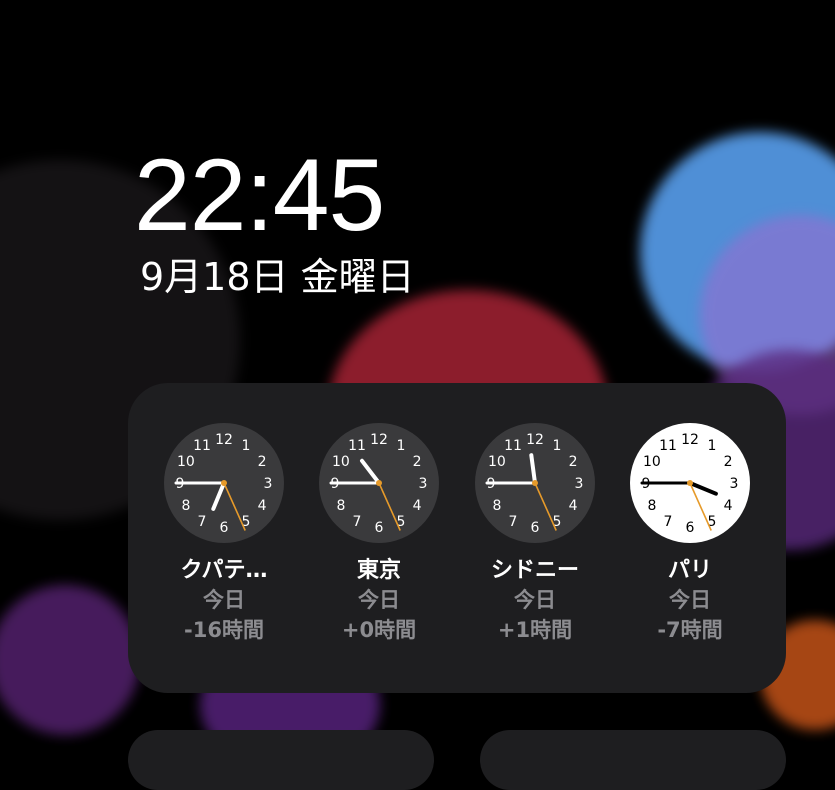  Describe the element at coordinates (277, 277) in the screenshot. I see `lockscreen-date: 9月18日 金曜日` at that location.